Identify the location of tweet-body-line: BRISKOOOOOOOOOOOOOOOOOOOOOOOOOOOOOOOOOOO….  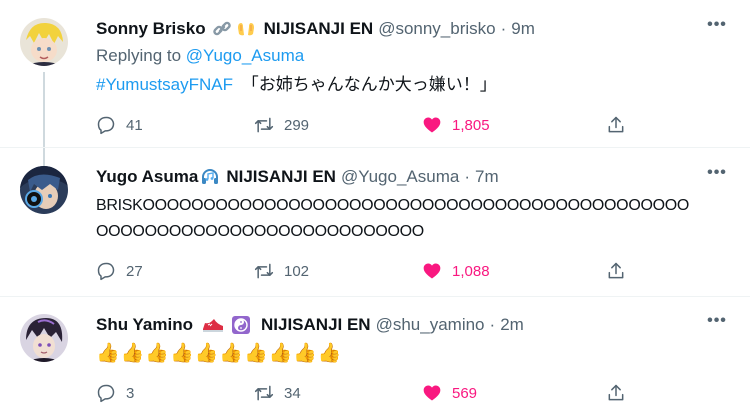
(393, 205).